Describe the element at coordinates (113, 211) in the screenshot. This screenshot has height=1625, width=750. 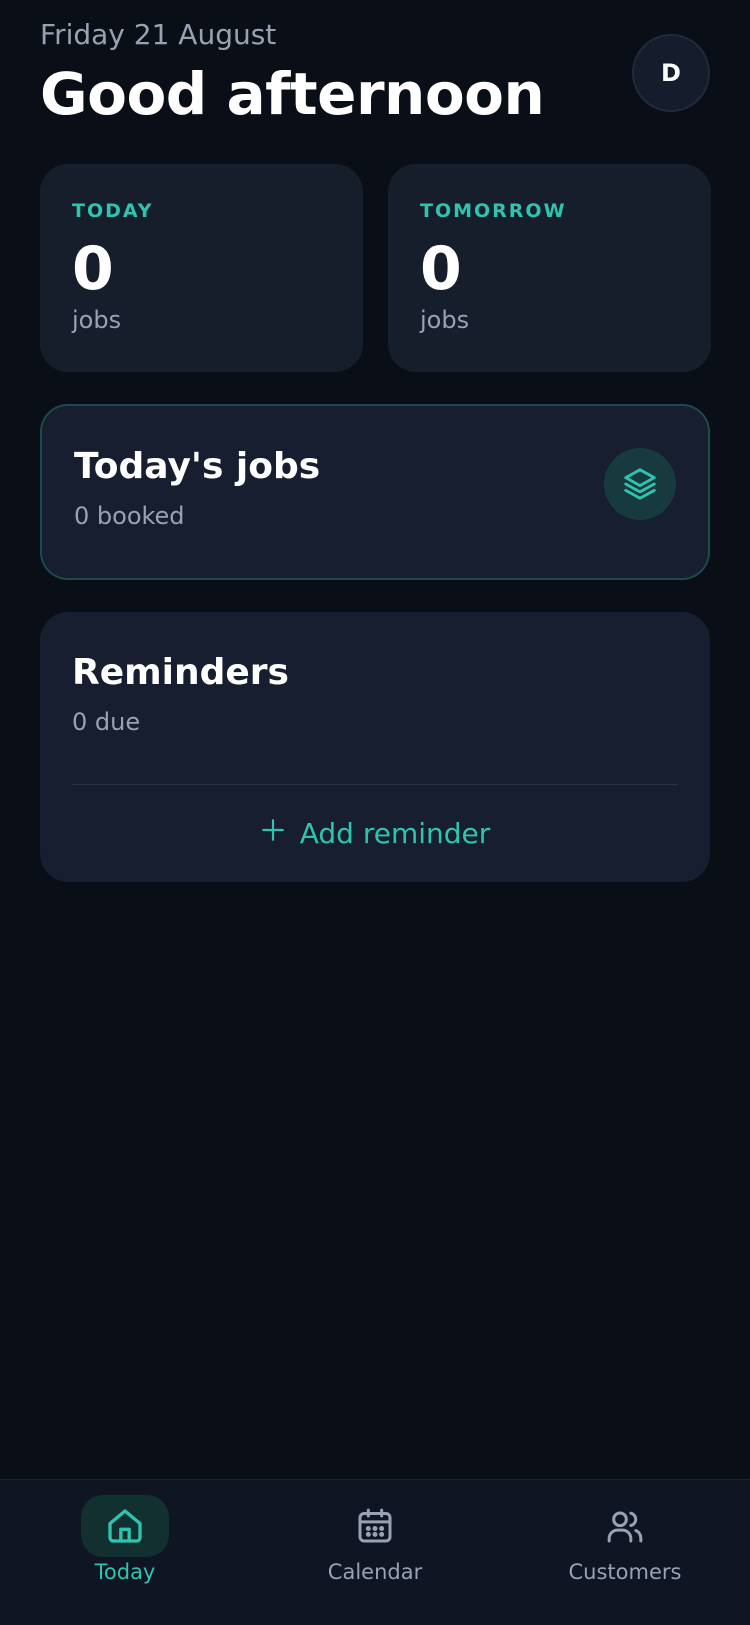
I see `stat-label: TODAY` at that location.